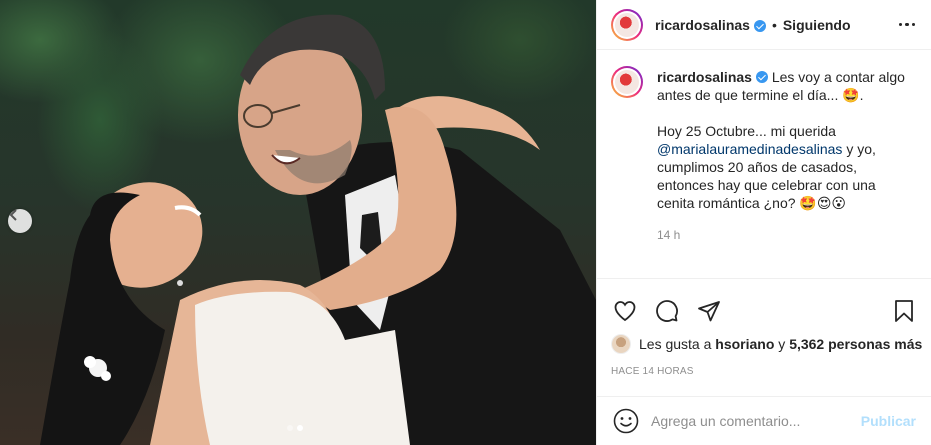  I want to click on post-header: ricardosalinas • Siguiendo, so click(764, 25).